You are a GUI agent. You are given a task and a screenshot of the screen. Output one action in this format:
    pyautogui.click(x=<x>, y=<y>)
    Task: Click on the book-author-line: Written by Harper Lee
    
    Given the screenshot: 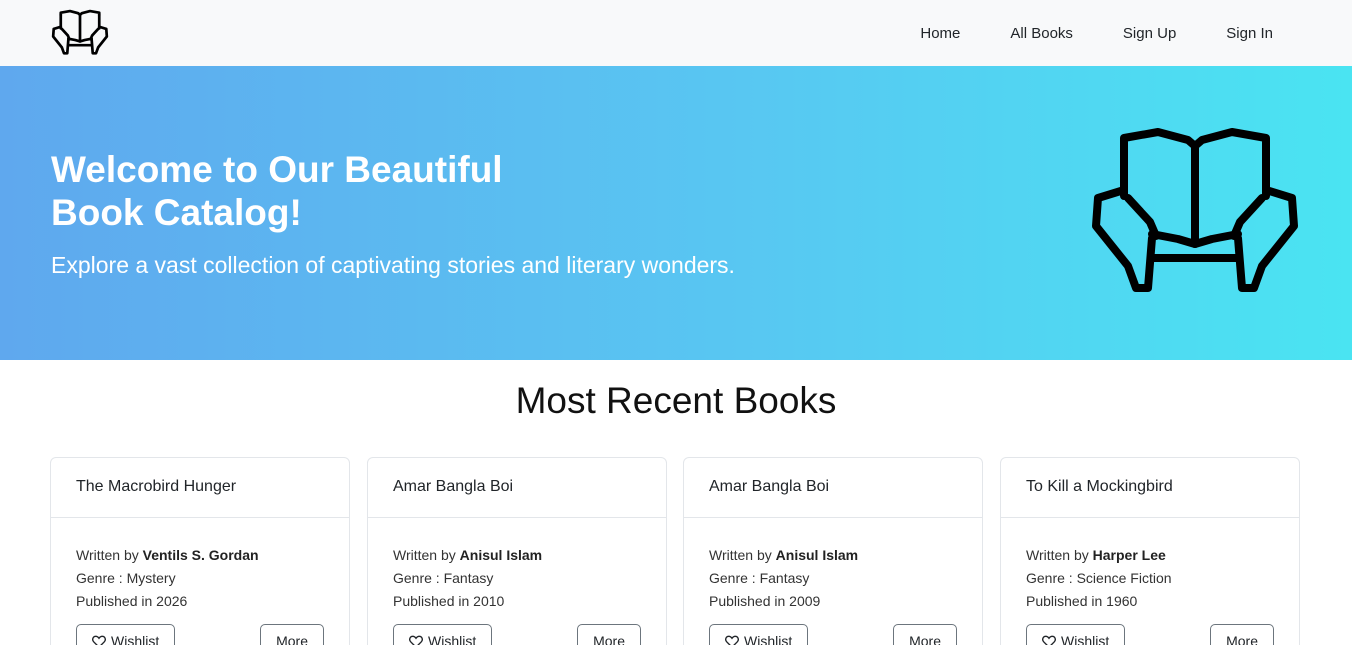 What is the action you would take?
    pyautogui.click(x=1150, y=555)
    